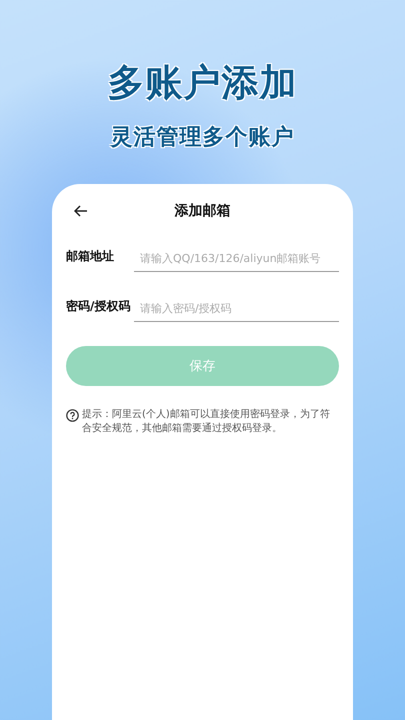 The height and width of the screenshot is (720, 405). Describe the element at coordinates (206, 422) in the screenshot. I see `hint-text: 提示：阿里云(个人)邮箱可以直接使用密码登录，为了符合安全规范，其他邮箱需要通过授权码登录。` at that location.